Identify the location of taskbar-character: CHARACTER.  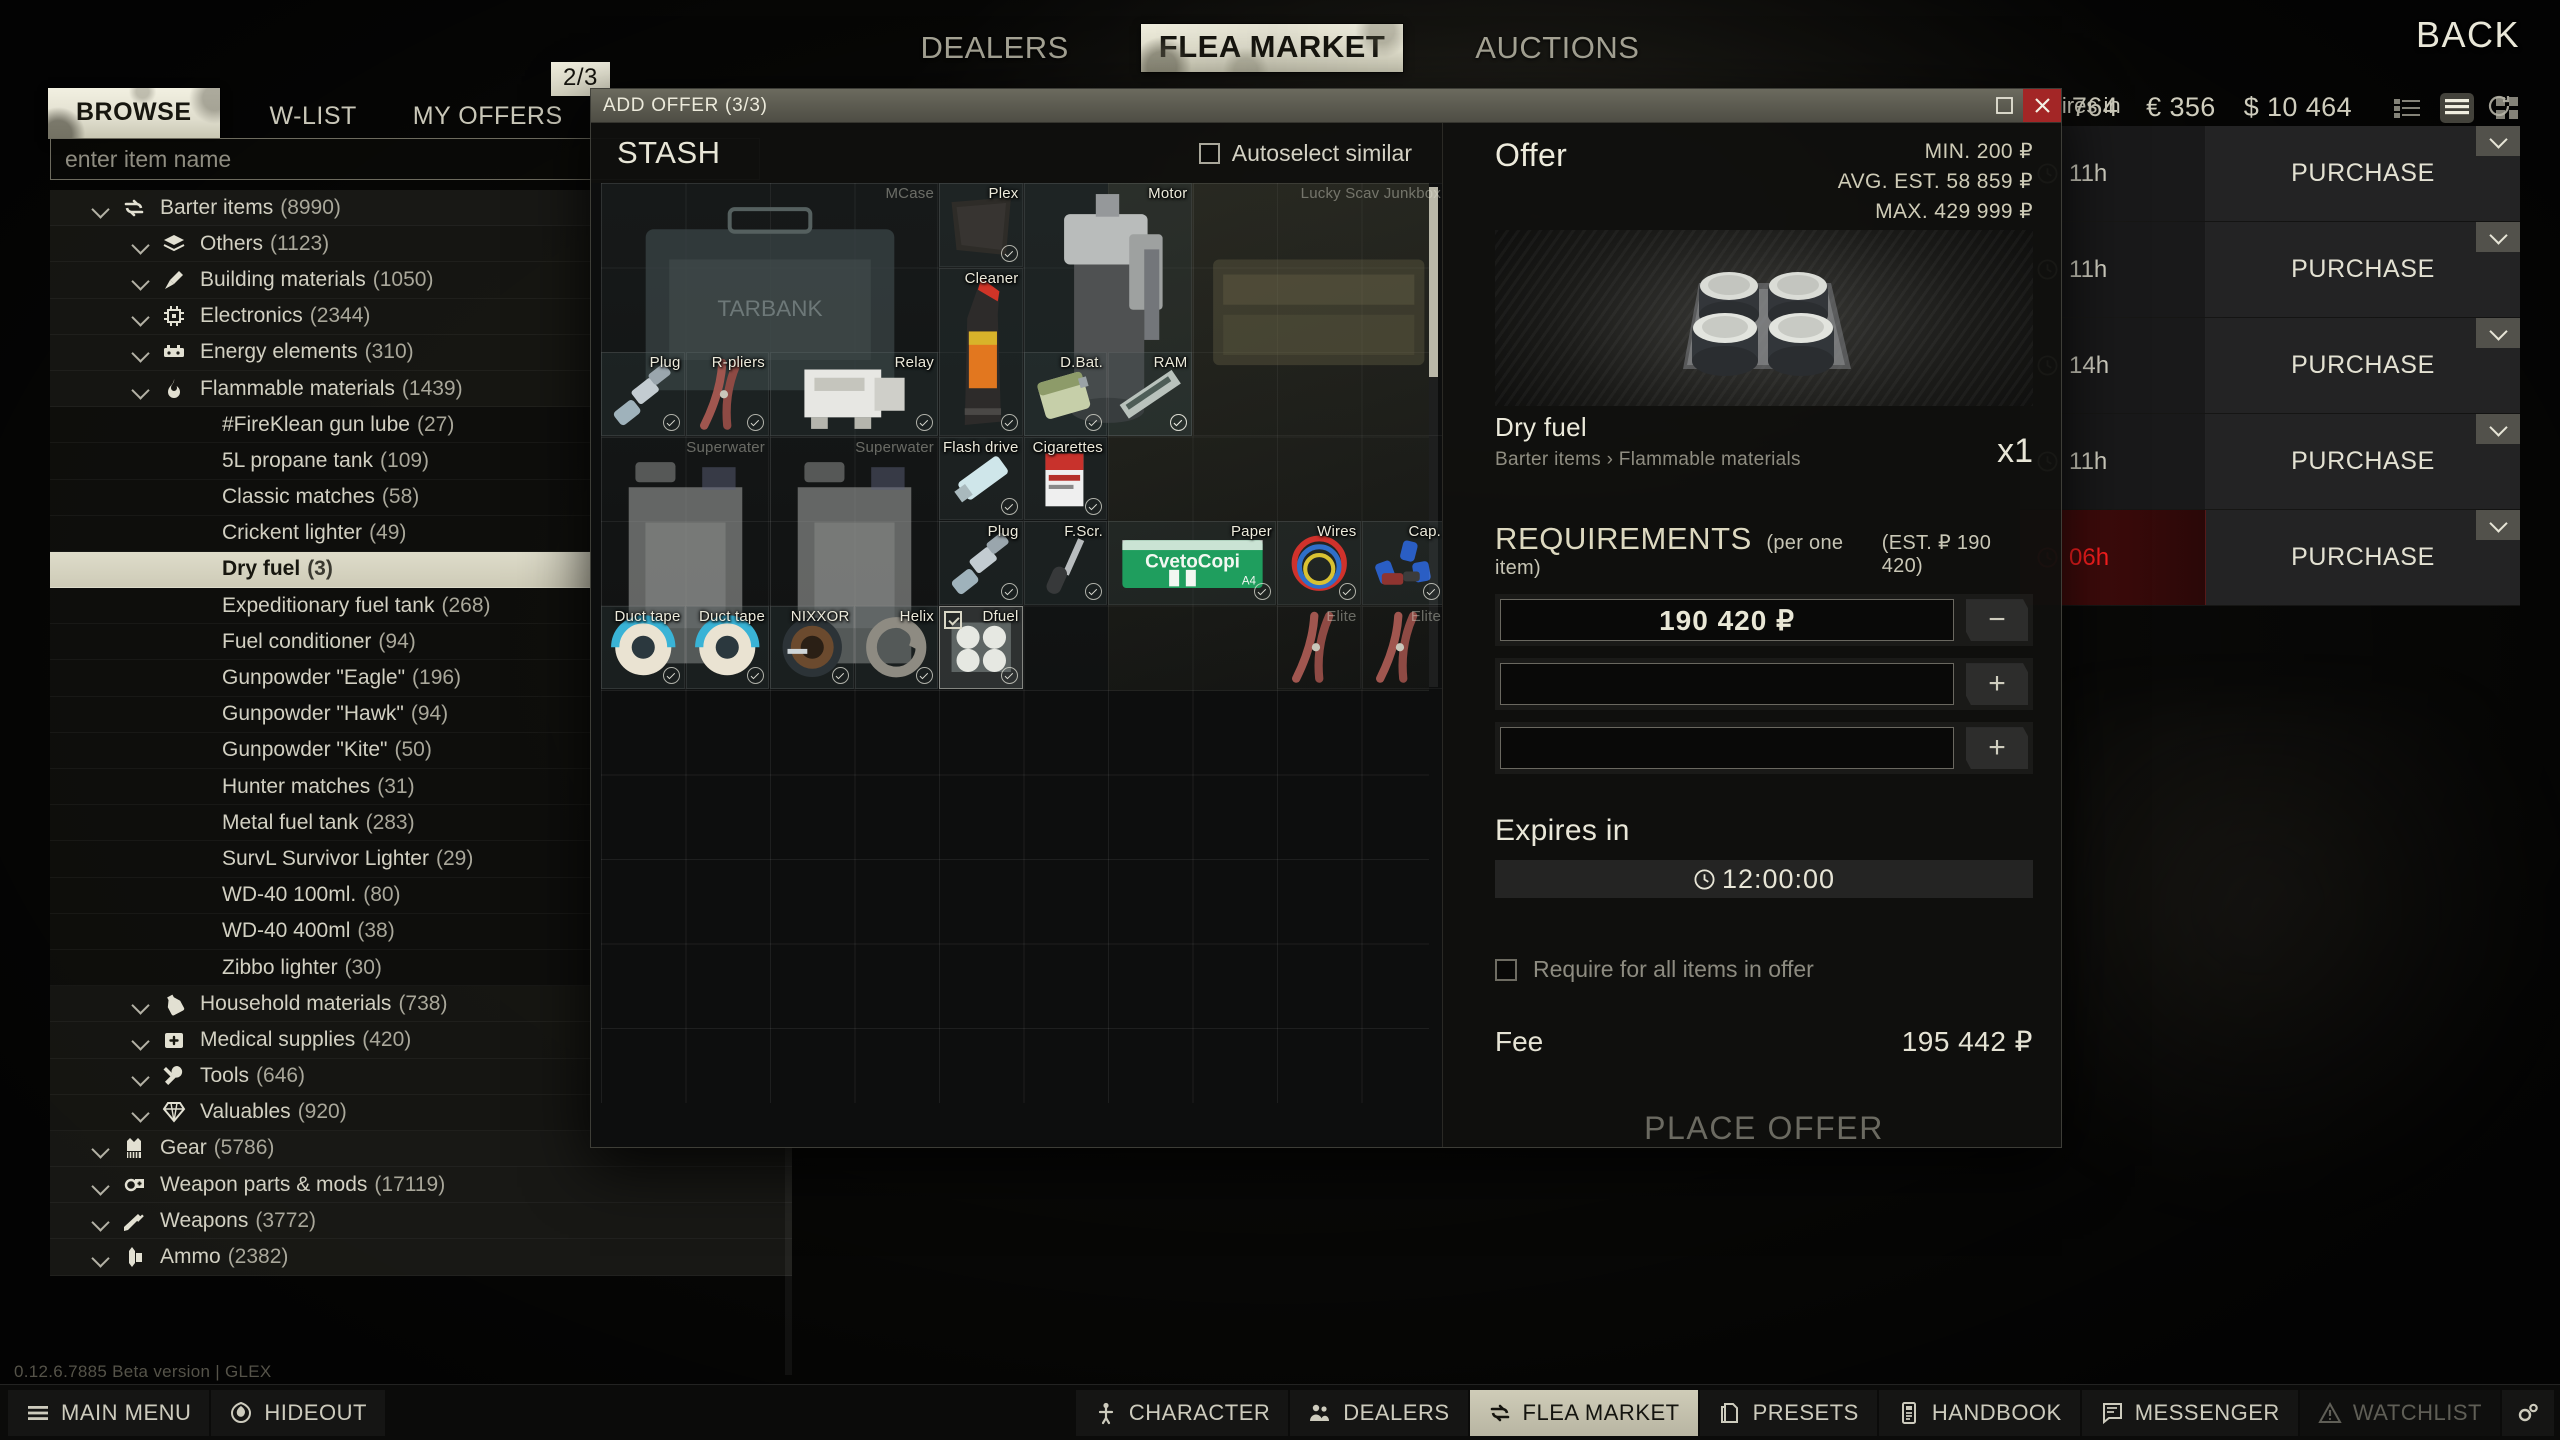
(1182, 1412).